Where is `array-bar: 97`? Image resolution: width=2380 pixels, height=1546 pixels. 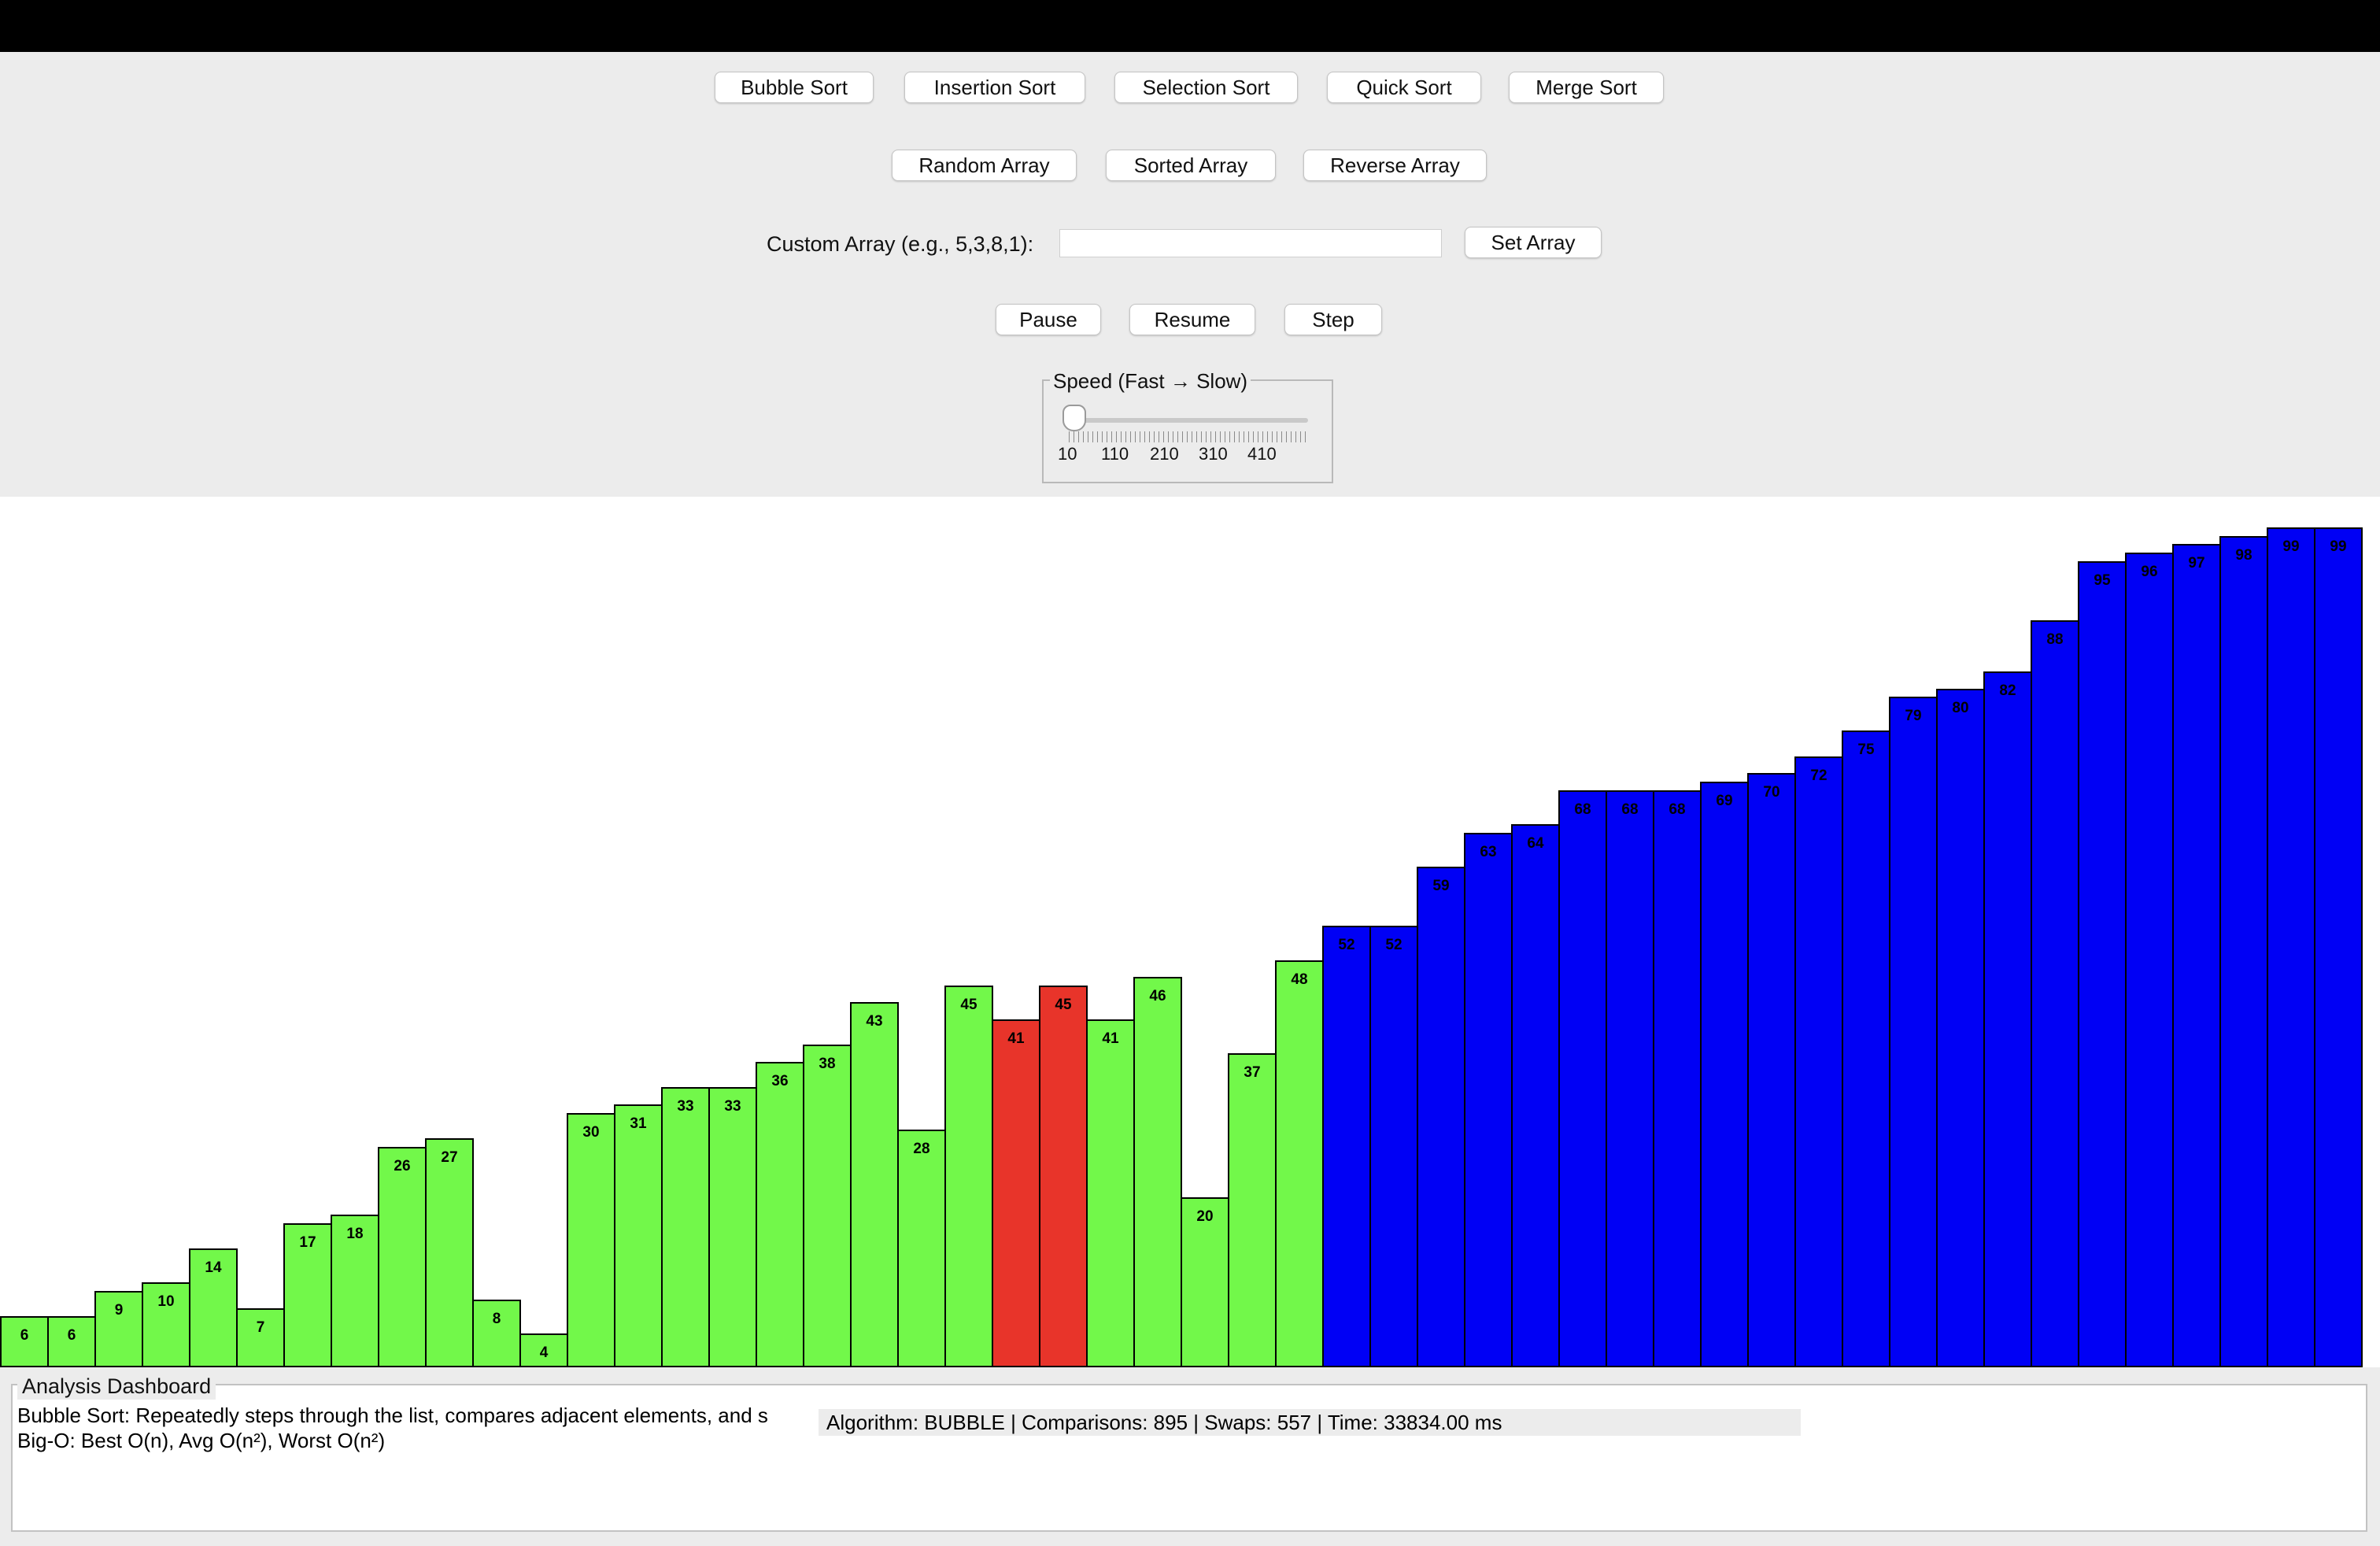 array-bar: 97 is located at coordinates (2196, 956).